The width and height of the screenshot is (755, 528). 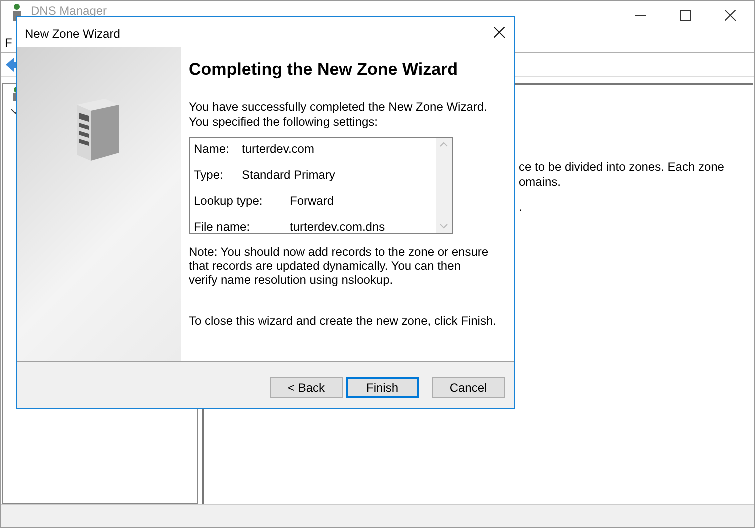 What do you see at coordinates (520, 207) in the screenshot?
I see `description-text: .` at bounding box center [520, 207].